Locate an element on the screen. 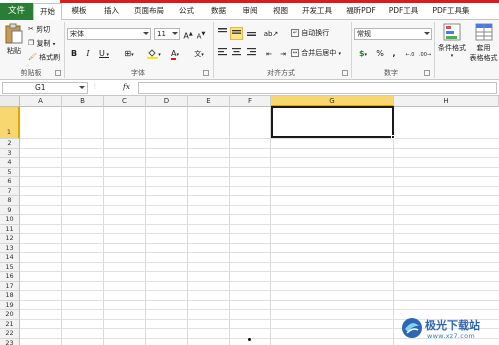  column-header-b: B is located at coordinates (83, 101).